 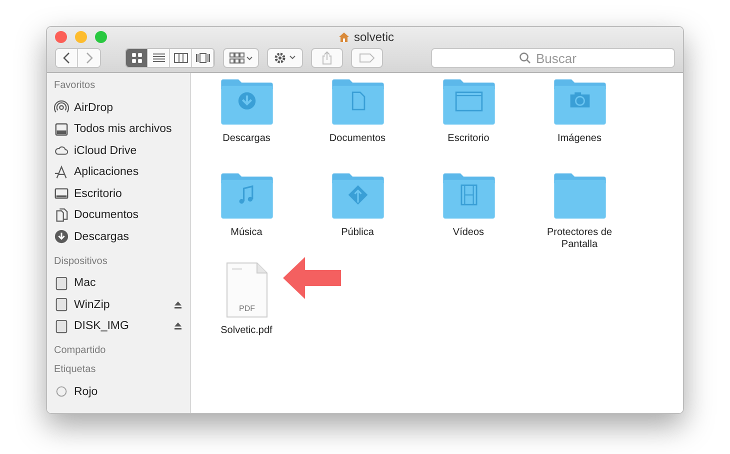 I want to click on grid-caret-icon, so click(x=241, y=58).